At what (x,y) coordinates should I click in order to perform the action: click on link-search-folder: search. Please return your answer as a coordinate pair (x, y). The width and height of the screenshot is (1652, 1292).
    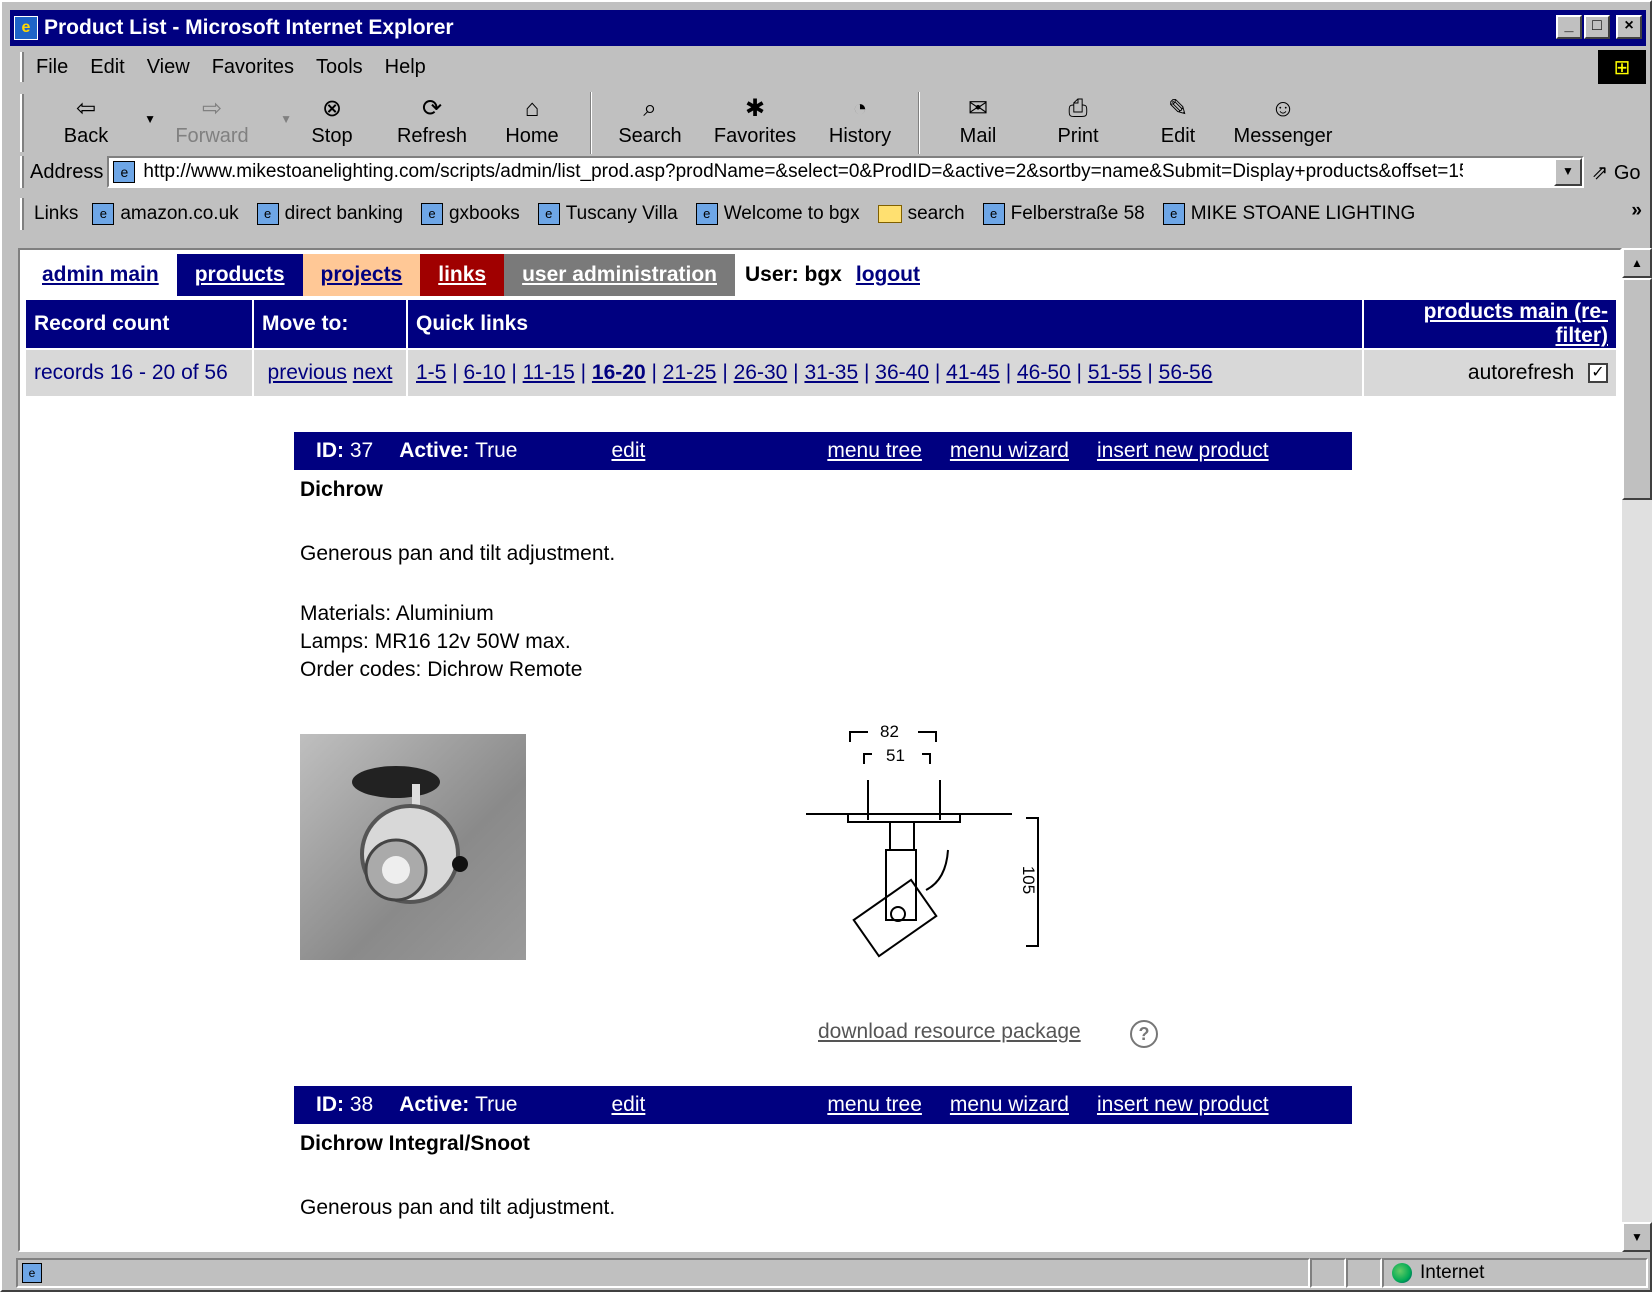
    Looking at the image, I should click on (921, 214).